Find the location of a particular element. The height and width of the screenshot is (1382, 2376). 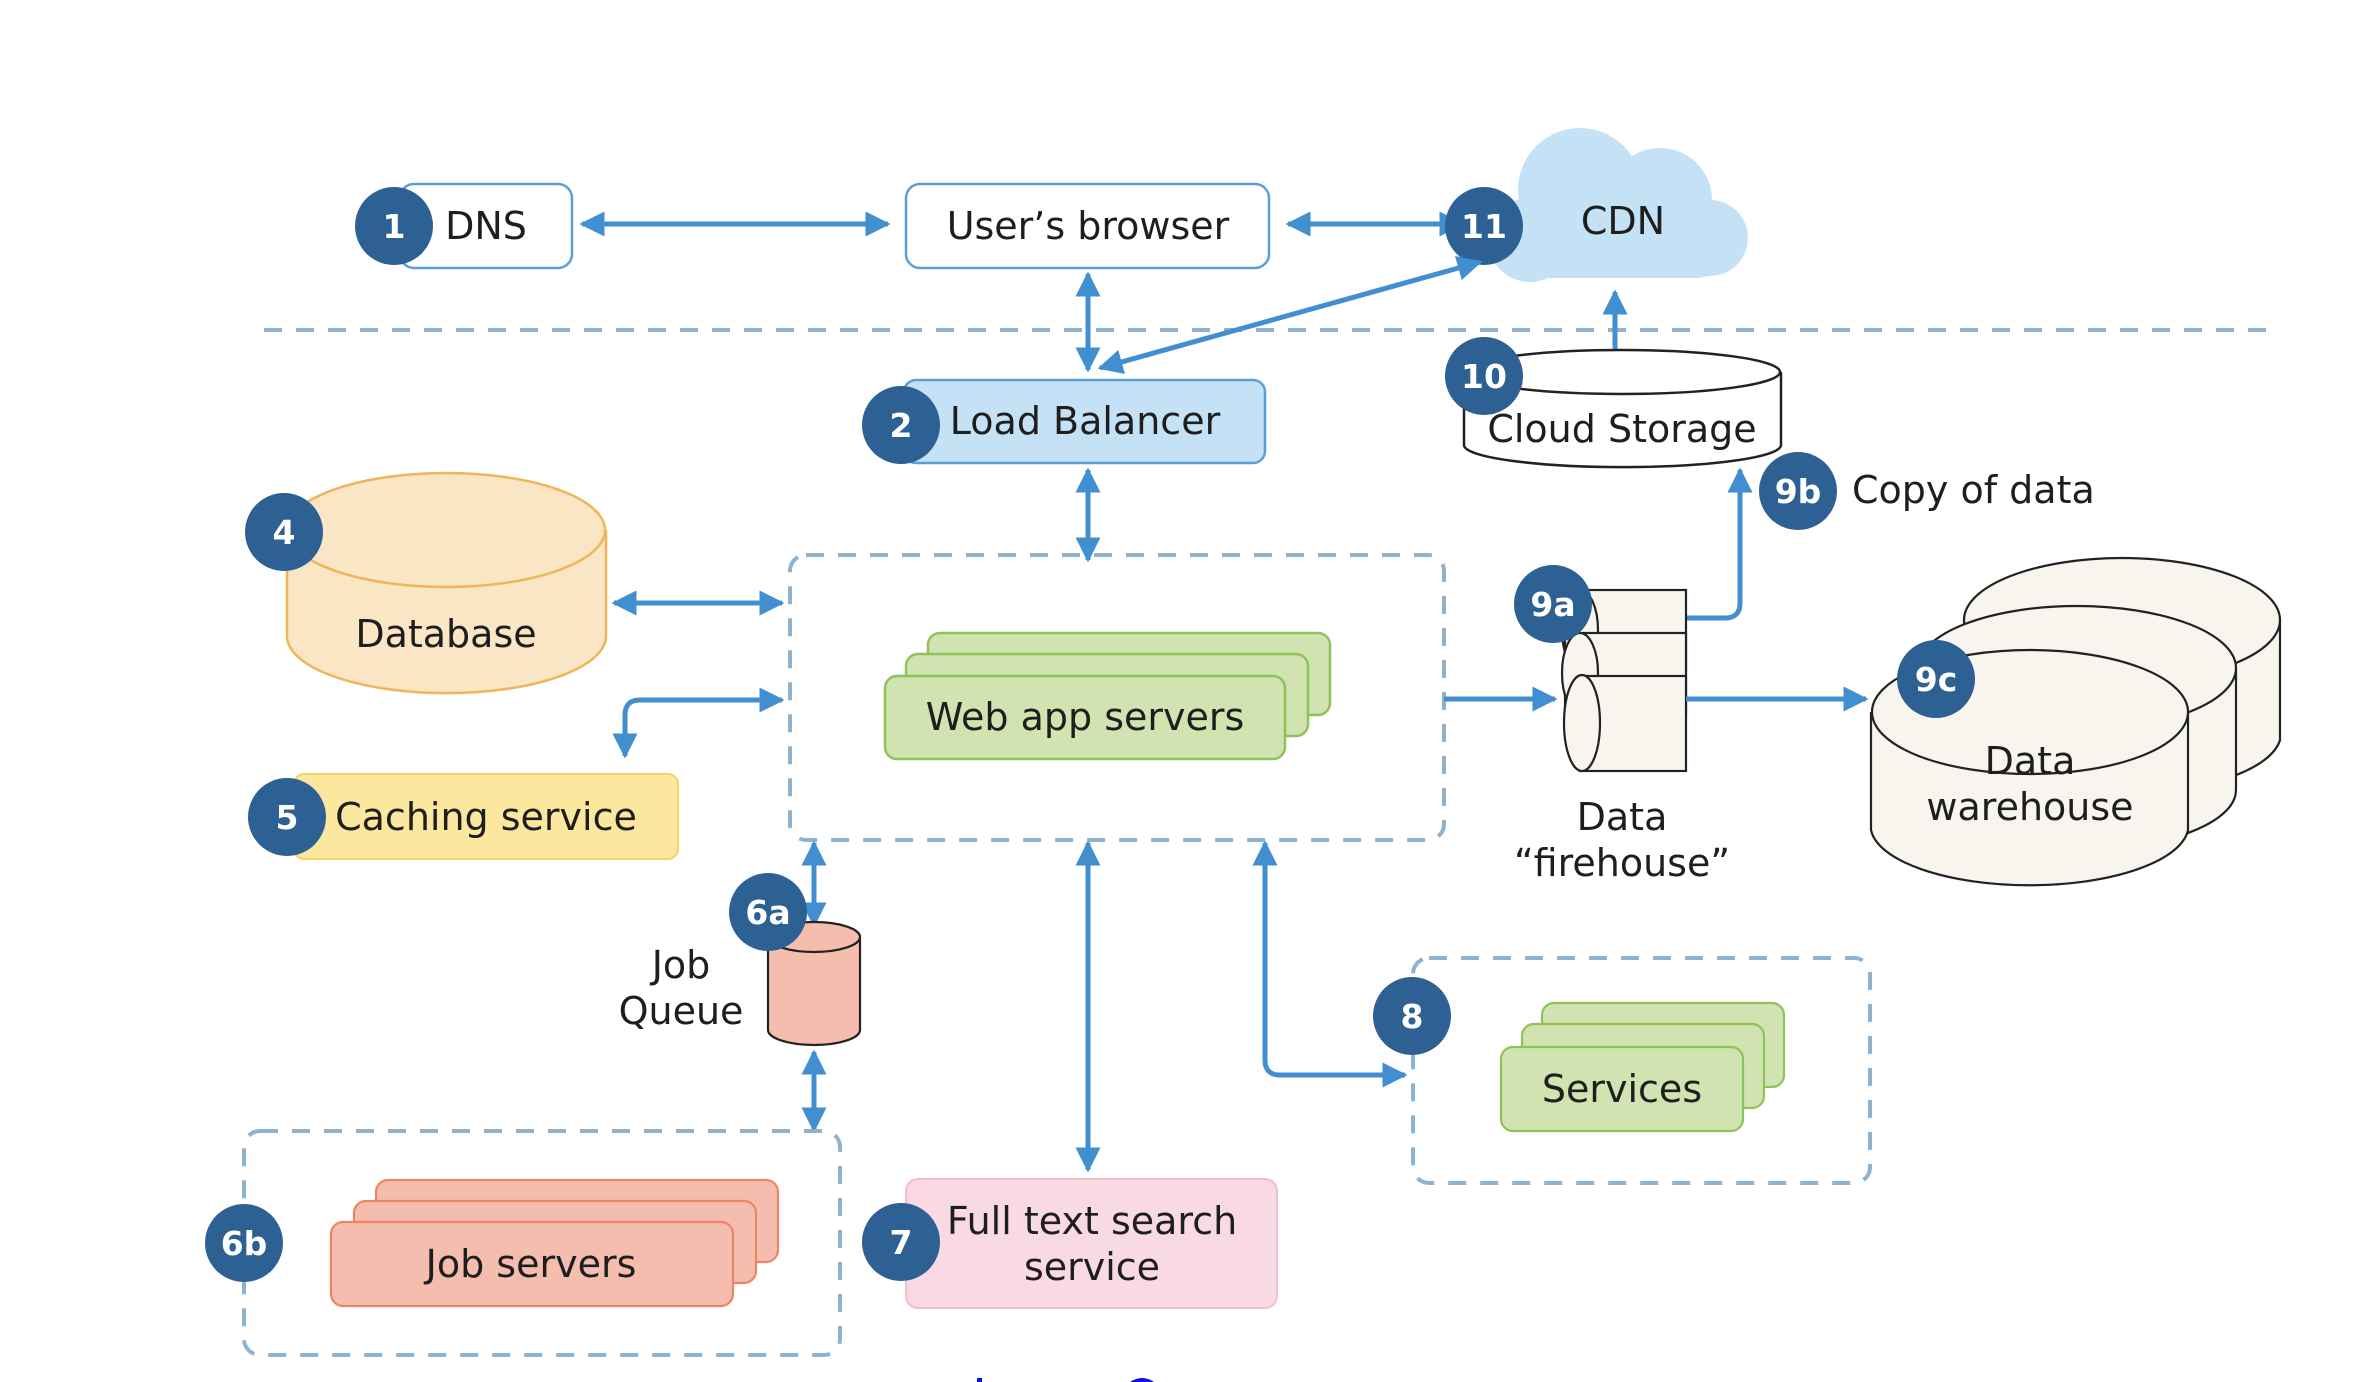

services-label: Services is located at coordinates (1622, 1089).